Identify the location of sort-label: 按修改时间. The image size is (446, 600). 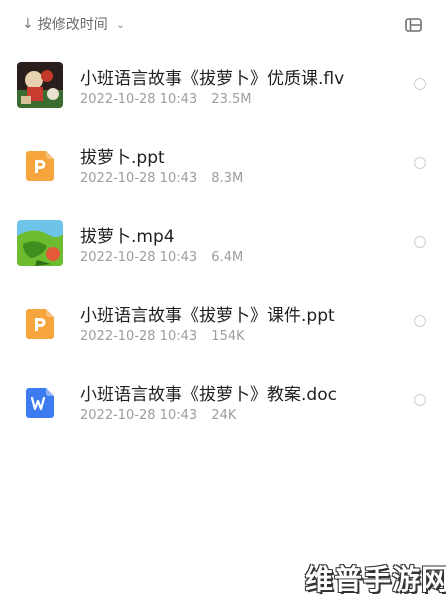
(72, 25).